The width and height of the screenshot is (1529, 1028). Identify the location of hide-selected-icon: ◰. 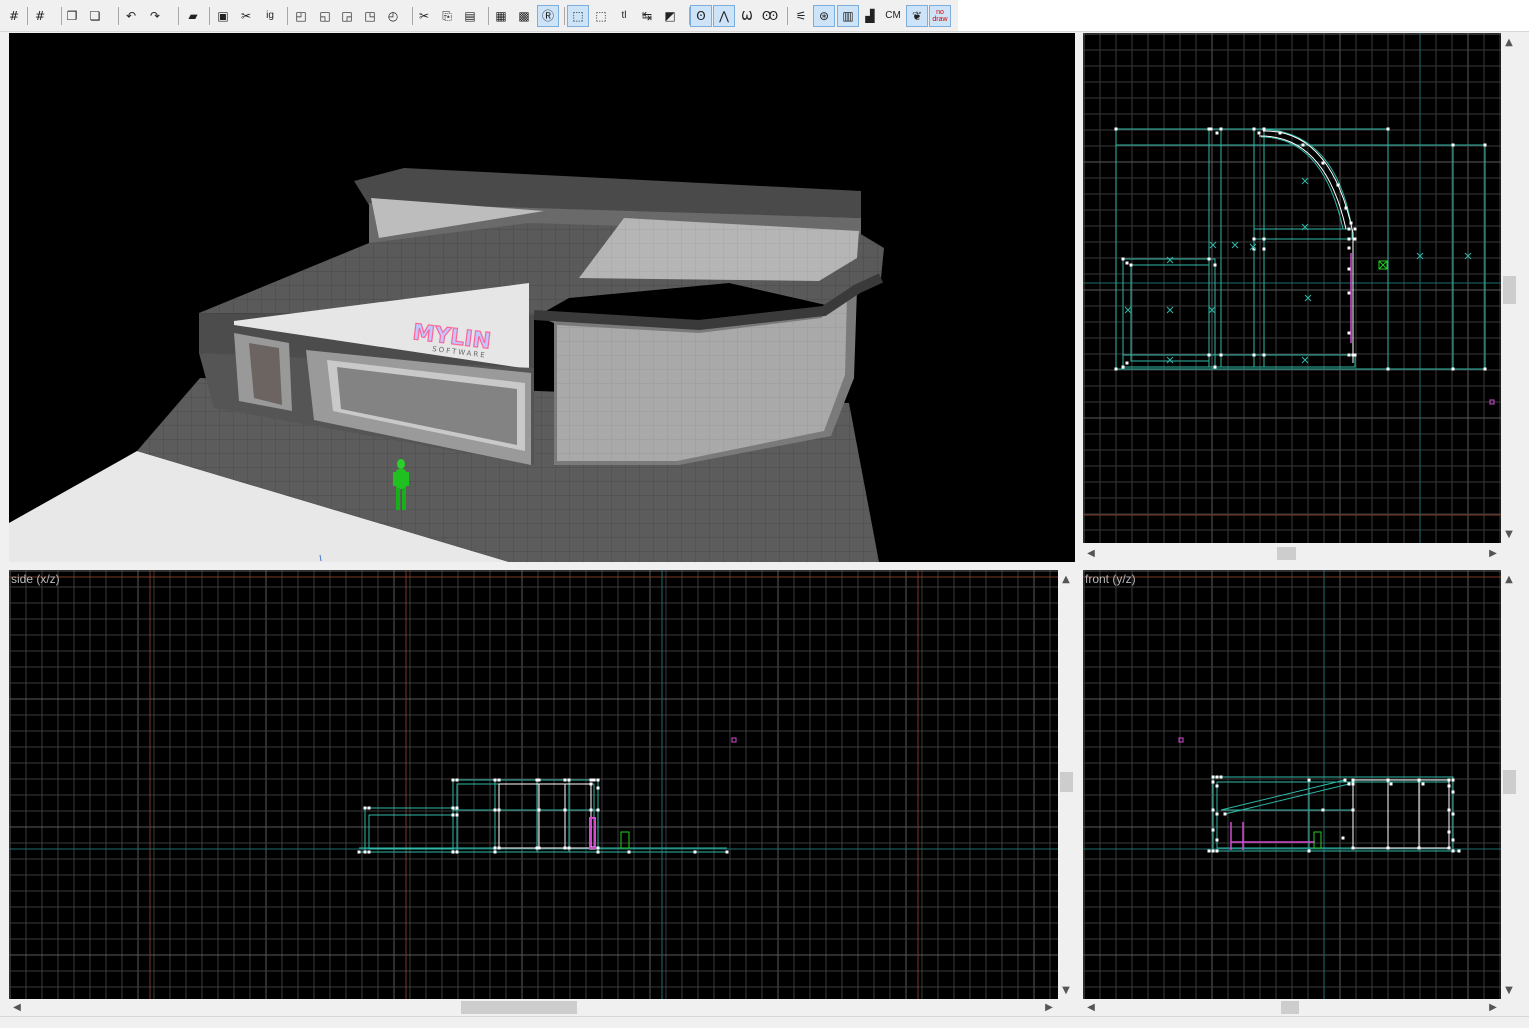
(301, 16).